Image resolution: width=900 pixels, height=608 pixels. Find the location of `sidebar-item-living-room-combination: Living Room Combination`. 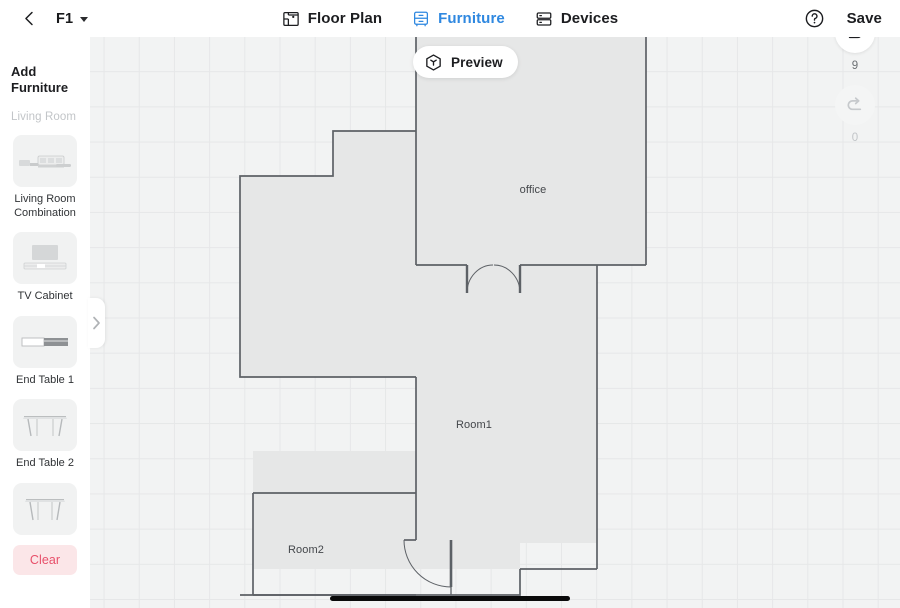

sidebar-item-living-room-combination: Living Room Combination is located at coordinates (45, 177).